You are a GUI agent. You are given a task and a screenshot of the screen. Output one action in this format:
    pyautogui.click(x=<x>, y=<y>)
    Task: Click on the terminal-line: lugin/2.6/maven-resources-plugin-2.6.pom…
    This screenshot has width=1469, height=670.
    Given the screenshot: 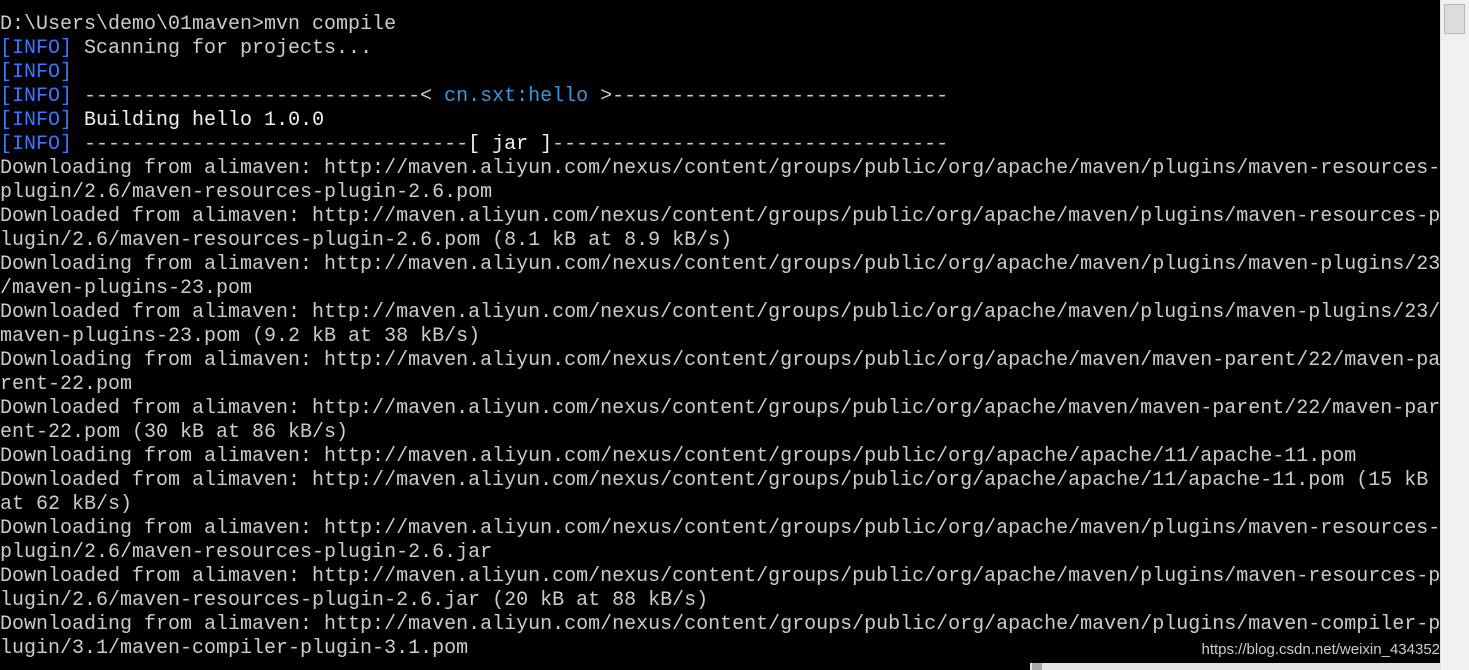 What is the action you would take?
    pyautogui.click(x=720, y=241)
    